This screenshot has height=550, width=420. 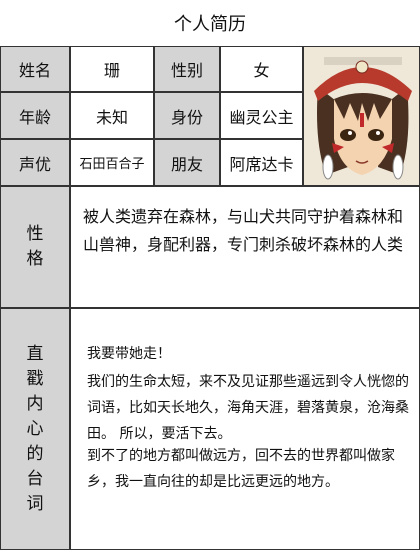 I want to click on personality-label-char: 格, so click(x=35, y=259).